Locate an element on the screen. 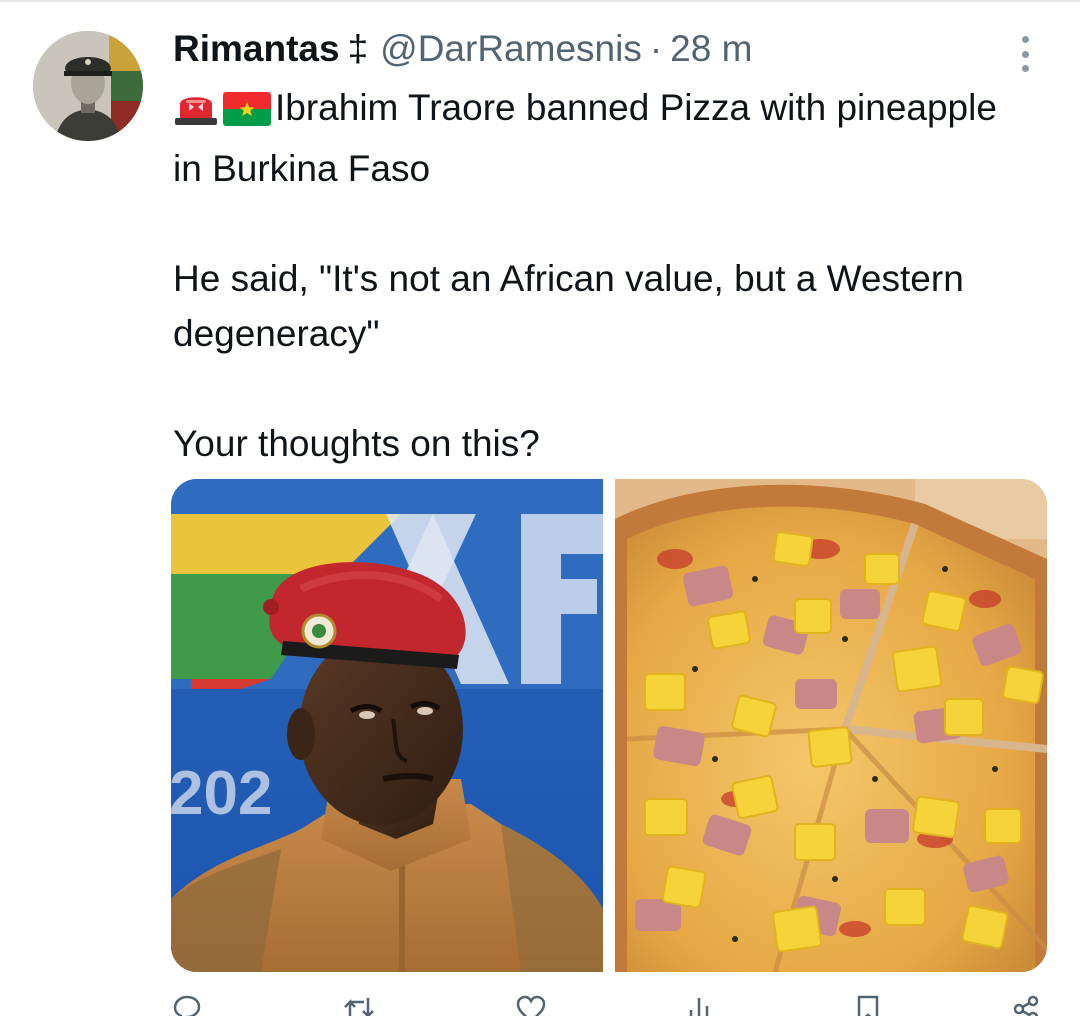 This screenshot has height=1016, width=1080. tweet-paragraph-3: Your thoughts on this? is located at coordinates (356, 443).